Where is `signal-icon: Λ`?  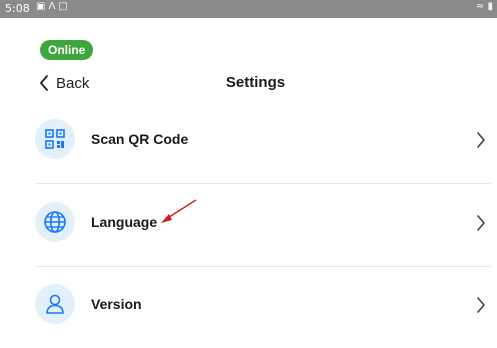
signal-icon: Λ is located at coordinates (53, 6).